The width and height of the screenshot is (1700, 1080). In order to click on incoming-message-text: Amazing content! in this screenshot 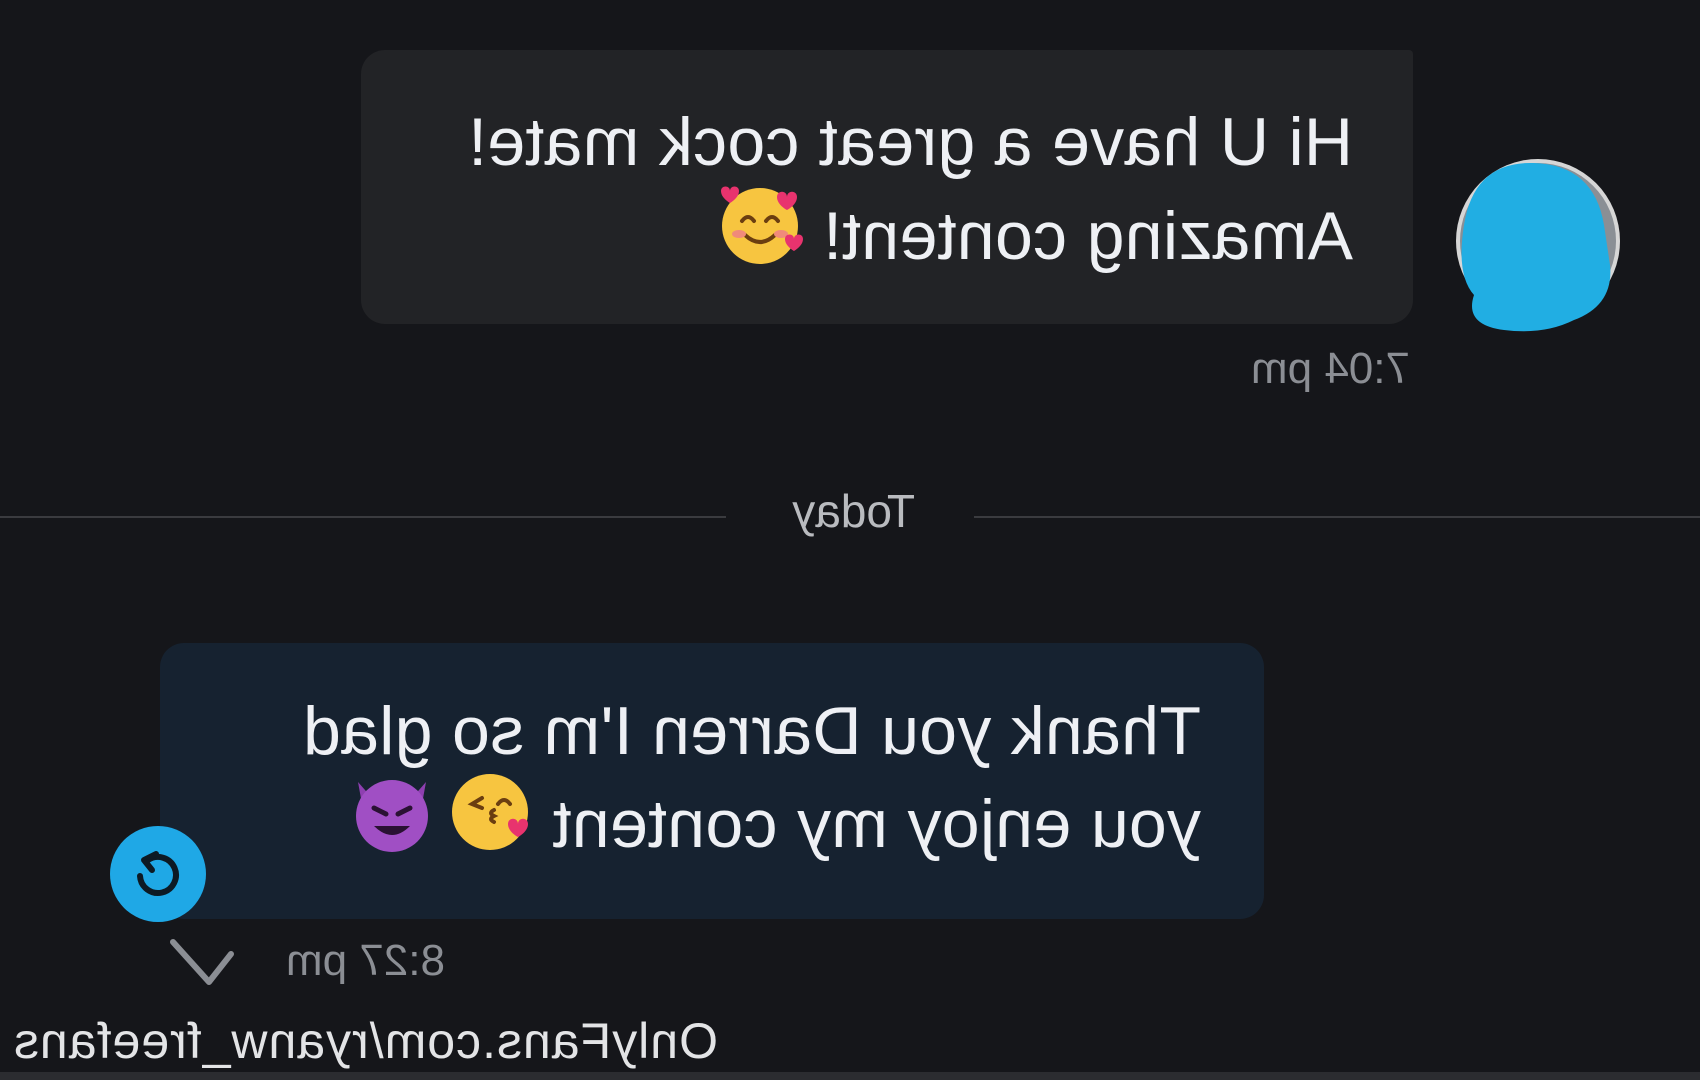, I will do `click(1087, 236)`.